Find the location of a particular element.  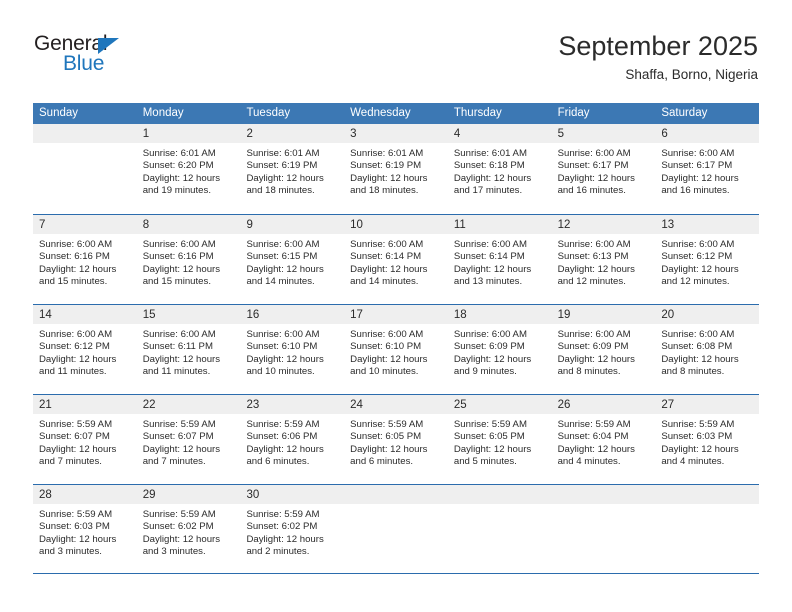

logo-general-blue: General Blue is located at coordinates (94, 57).